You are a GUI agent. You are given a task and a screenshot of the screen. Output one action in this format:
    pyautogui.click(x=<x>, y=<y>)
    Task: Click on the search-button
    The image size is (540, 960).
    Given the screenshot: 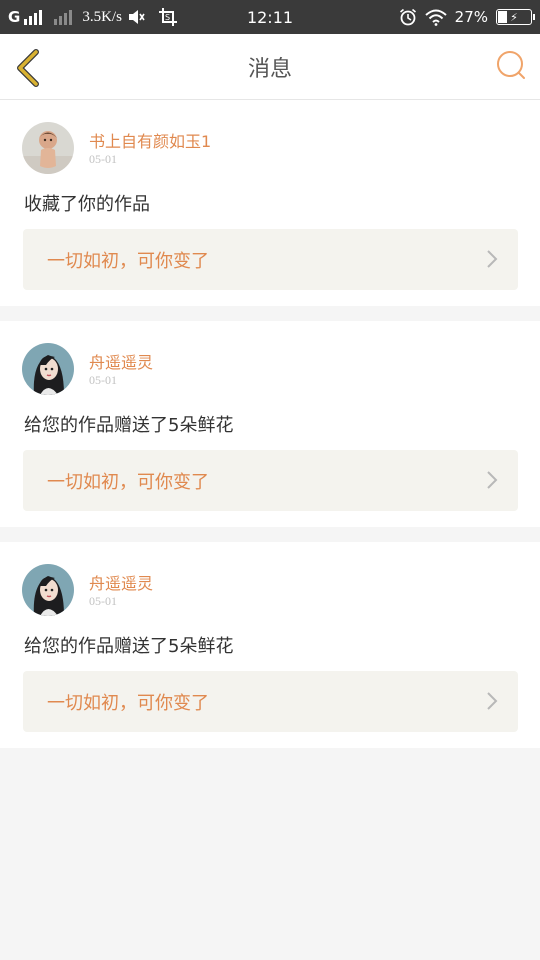 What is the action you would take?
    pyautogui.click(x=511, y=66)
    